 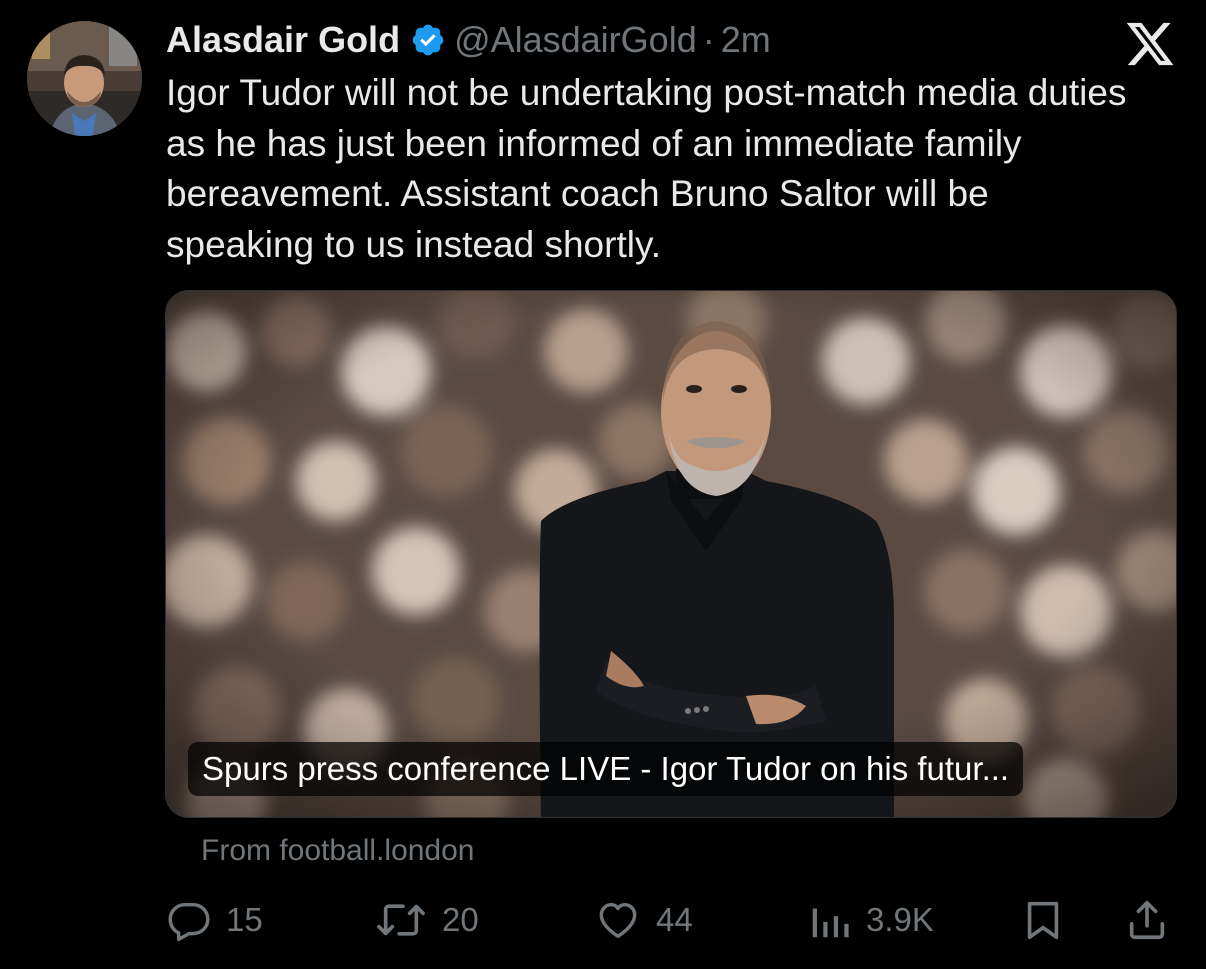 I want to click on views-button: 3.9K, so click(x=871, y=920).